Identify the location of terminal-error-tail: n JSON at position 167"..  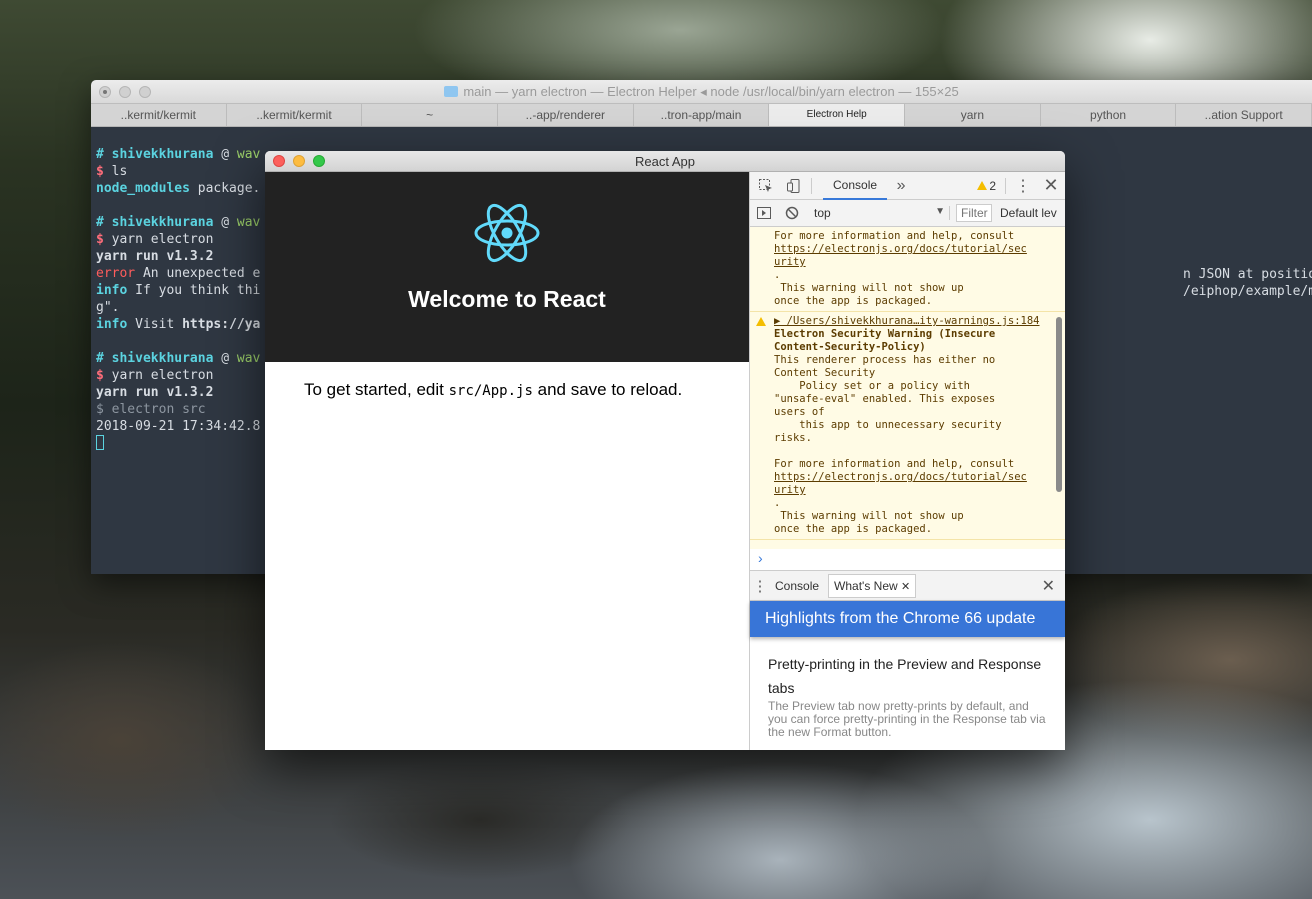
(1247, 274).